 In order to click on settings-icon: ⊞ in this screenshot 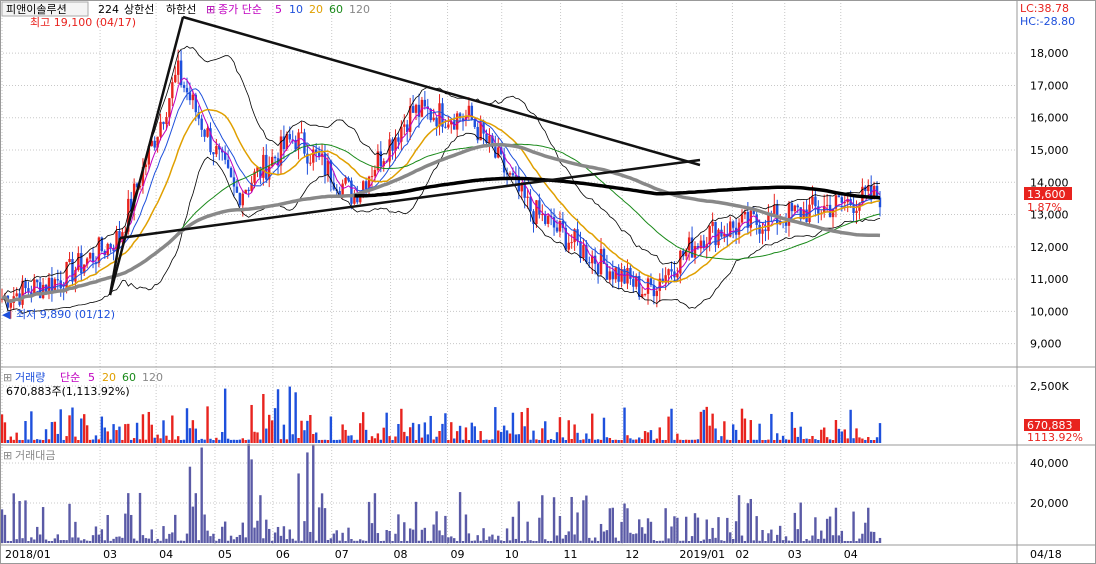, I will do `click(210, 9)`.